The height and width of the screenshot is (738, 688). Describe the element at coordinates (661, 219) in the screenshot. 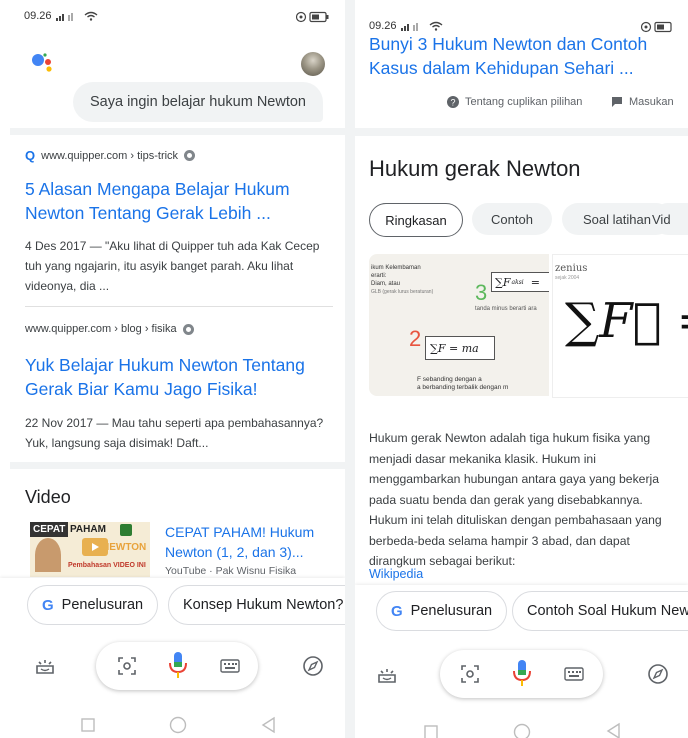

I see `tab-video-label: Vid` at that location.